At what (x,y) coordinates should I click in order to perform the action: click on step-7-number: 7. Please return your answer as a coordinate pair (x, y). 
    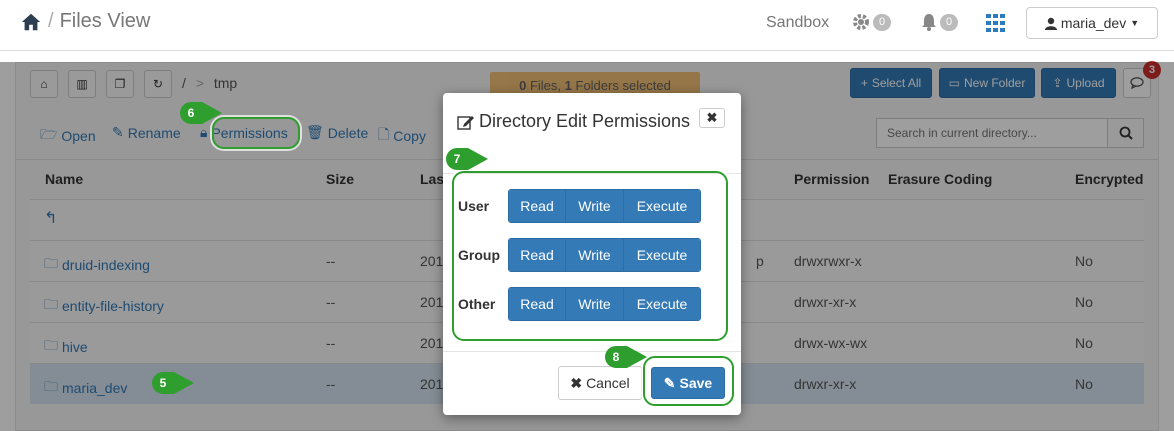
    Looking at the image, I should click on (457, 159).